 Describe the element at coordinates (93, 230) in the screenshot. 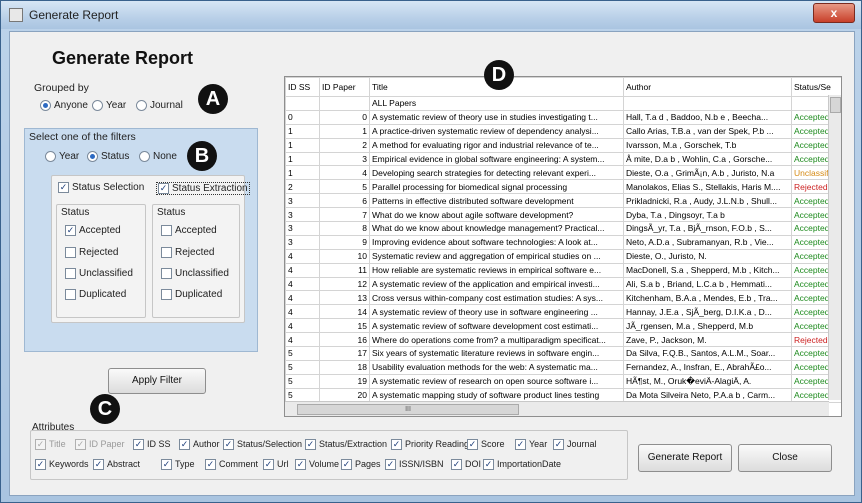

I see `selection-accepted-checkbox: ✓ Accepted` at that location.